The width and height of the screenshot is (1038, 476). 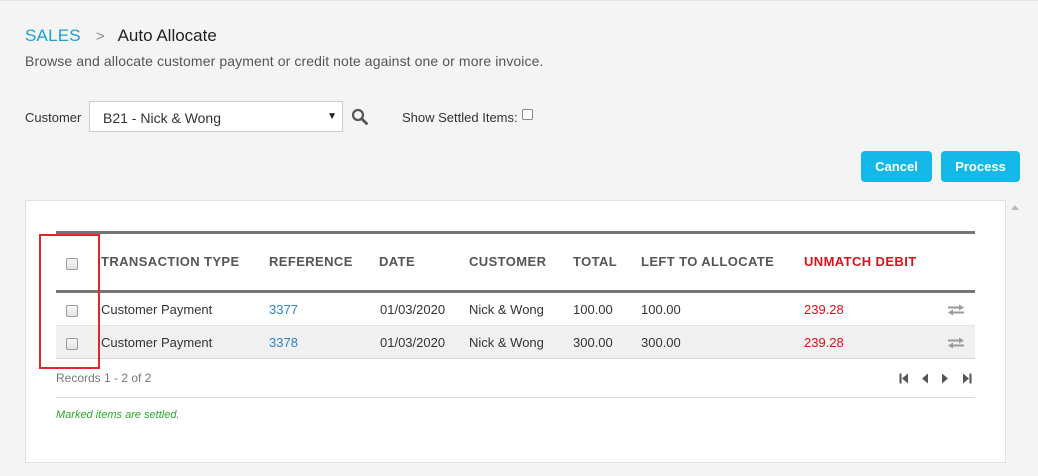 What do you see at coordinates (515, 232) in the screenshot?
I see `table-top-border` at bounding box center [515, 232].